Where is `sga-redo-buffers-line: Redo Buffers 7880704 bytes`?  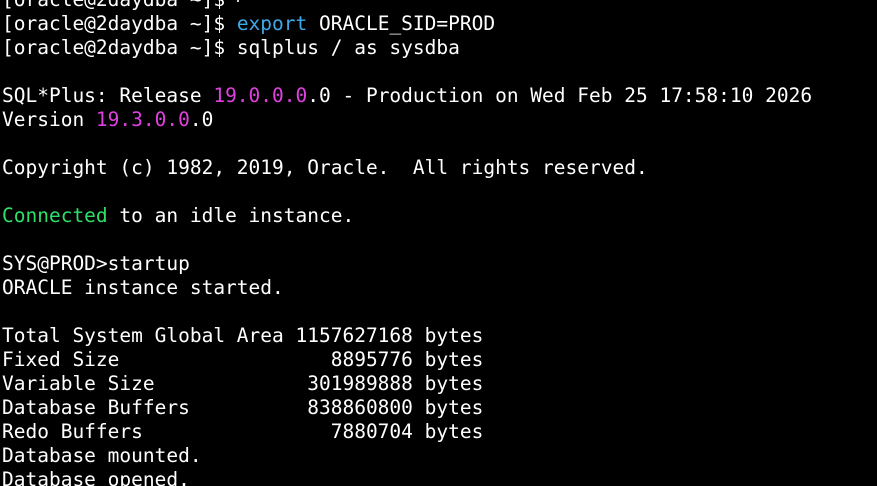
sga-redo-buffers-line: Redo Buffers 7880704 bytes is located at coordinates (243, 431).